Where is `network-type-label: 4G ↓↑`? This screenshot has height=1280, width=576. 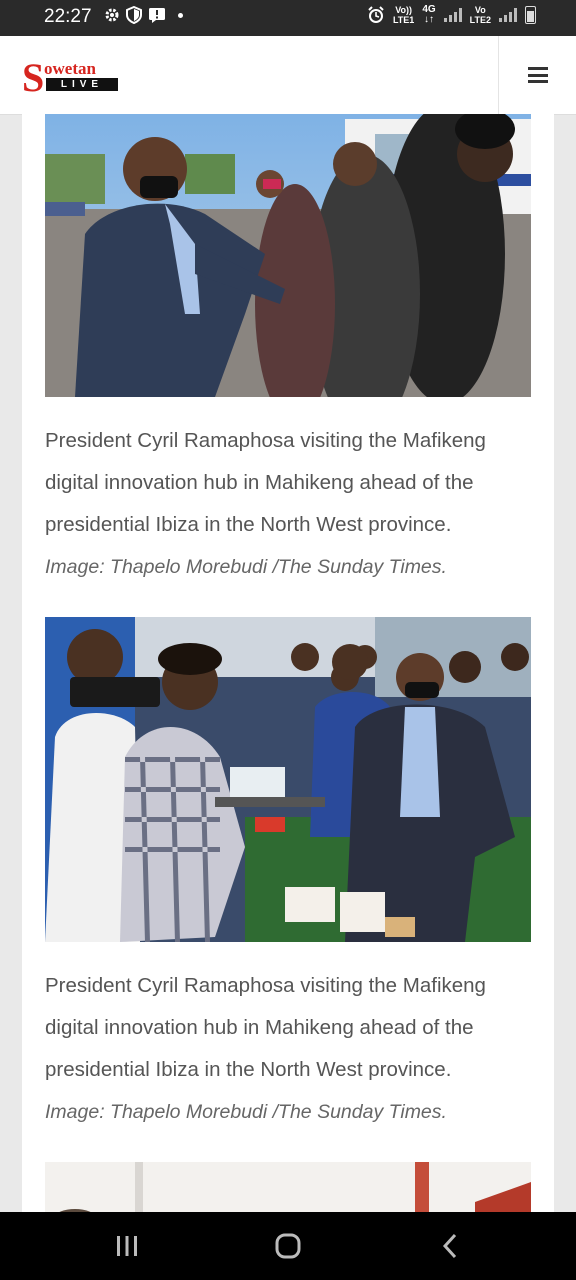
network-type-label: 4G ↓↑ is located at coordinates (428, 15).